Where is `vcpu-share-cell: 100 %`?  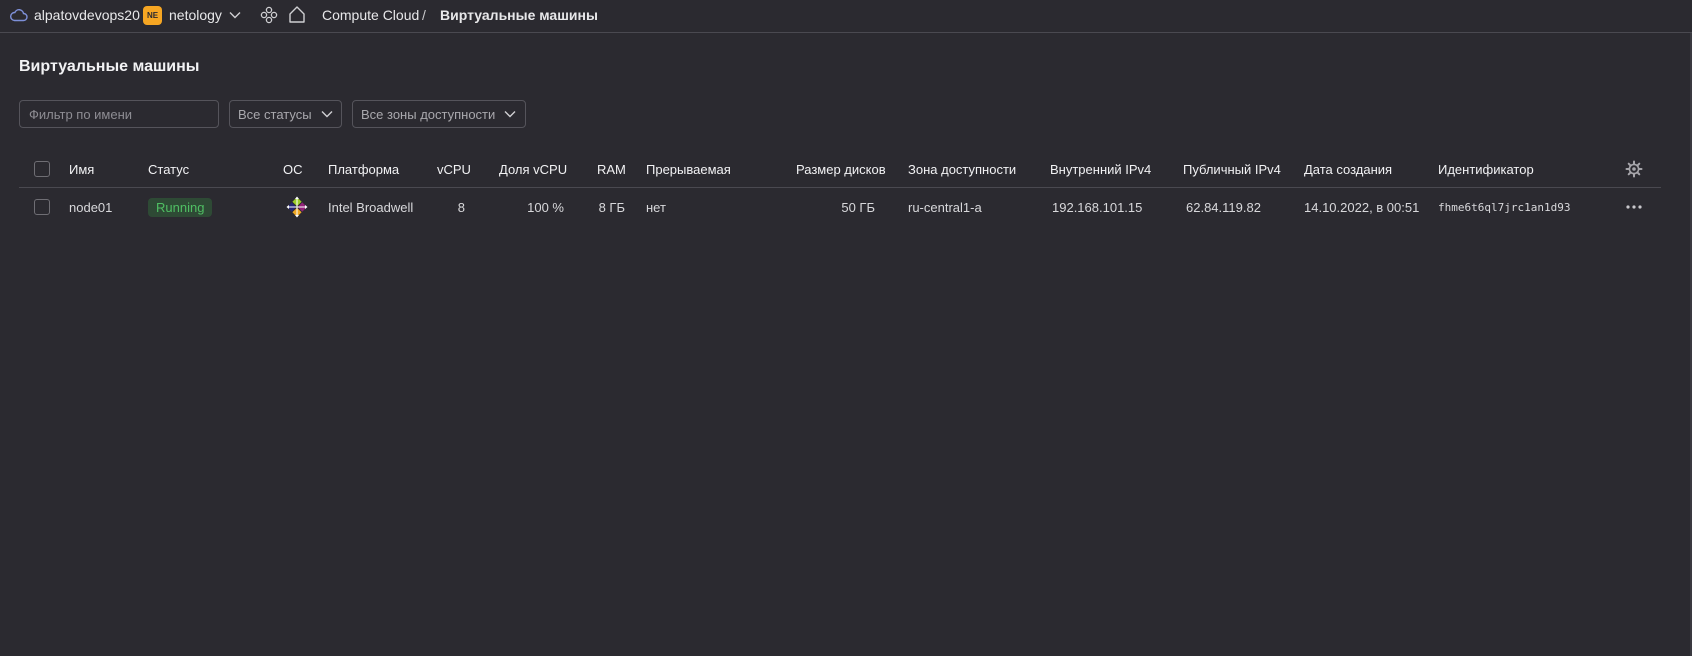 vcpu-share-cell: 100 % is located at coordinates (545, 207).